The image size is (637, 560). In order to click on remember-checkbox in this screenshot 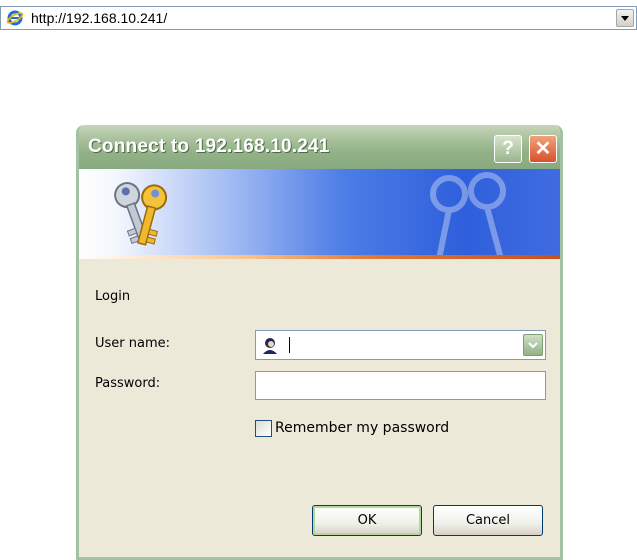, I will do `click(263, 428)`.